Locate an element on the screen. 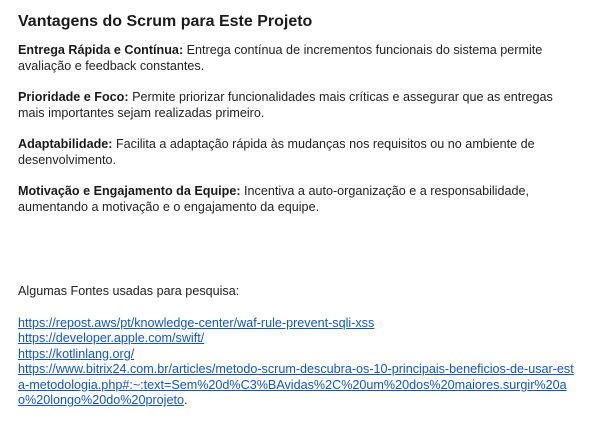 The image size is (594, 436). benefit-label: Motivação e Engajamento da Equipe: is located at coordinates (129, 191).